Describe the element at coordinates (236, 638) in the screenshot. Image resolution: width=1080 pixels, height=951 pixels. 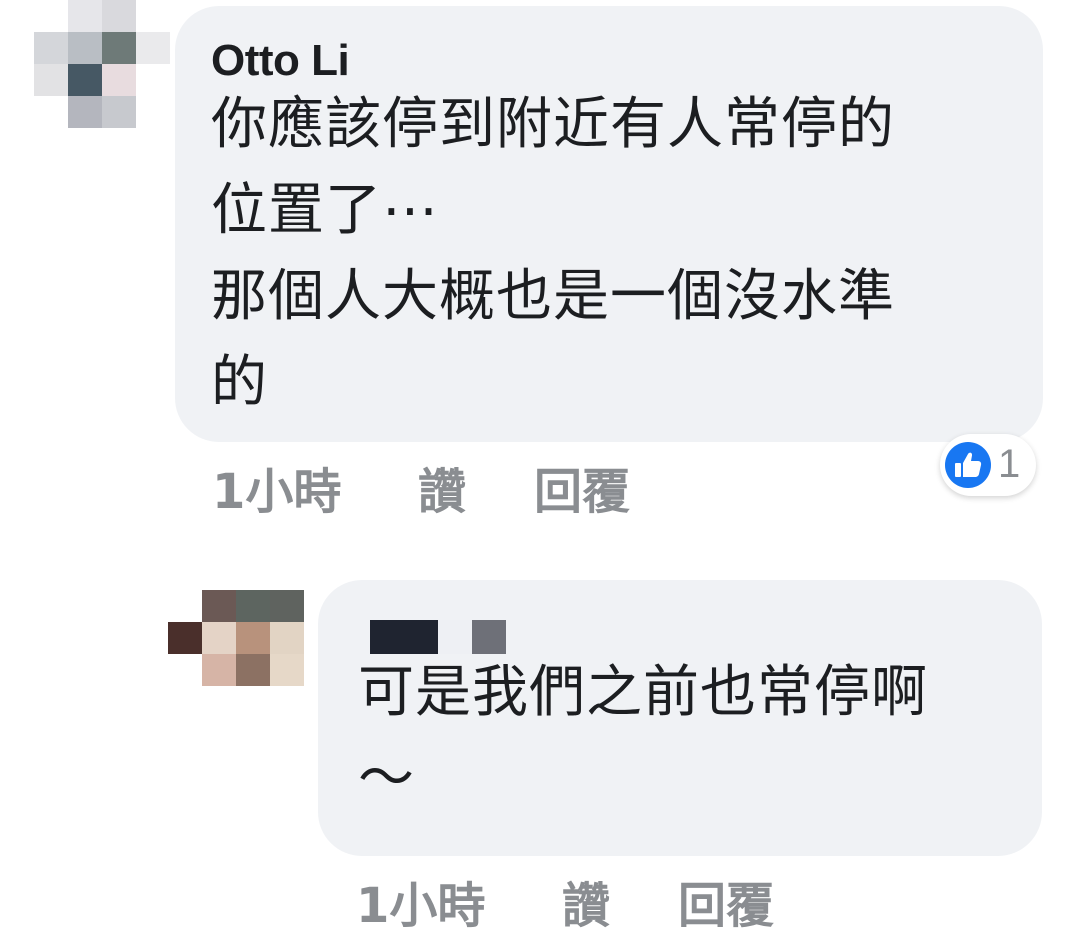
I see `reply-avatar` at that location.